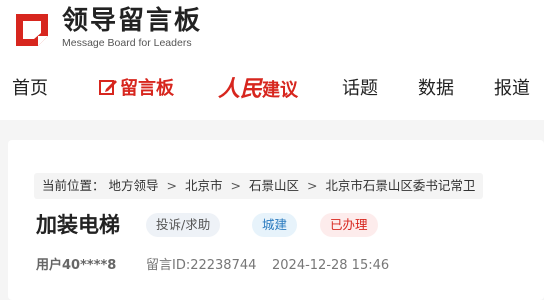 The width and height of the screenshot is (544, 300). I want to click on nav-item-home: 首页, so click(30, 89).